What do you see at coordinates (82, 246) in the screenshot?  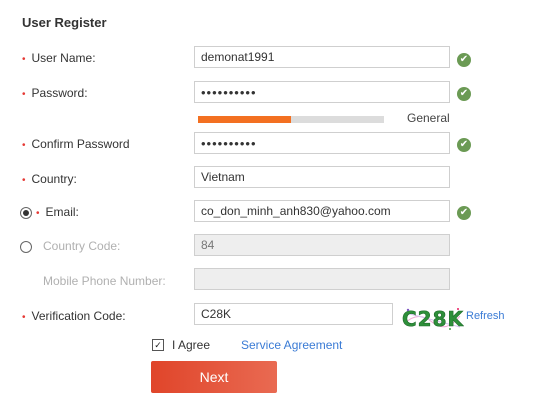 I see `country-code-label: Country Code:` at bounding box center [82, 246].